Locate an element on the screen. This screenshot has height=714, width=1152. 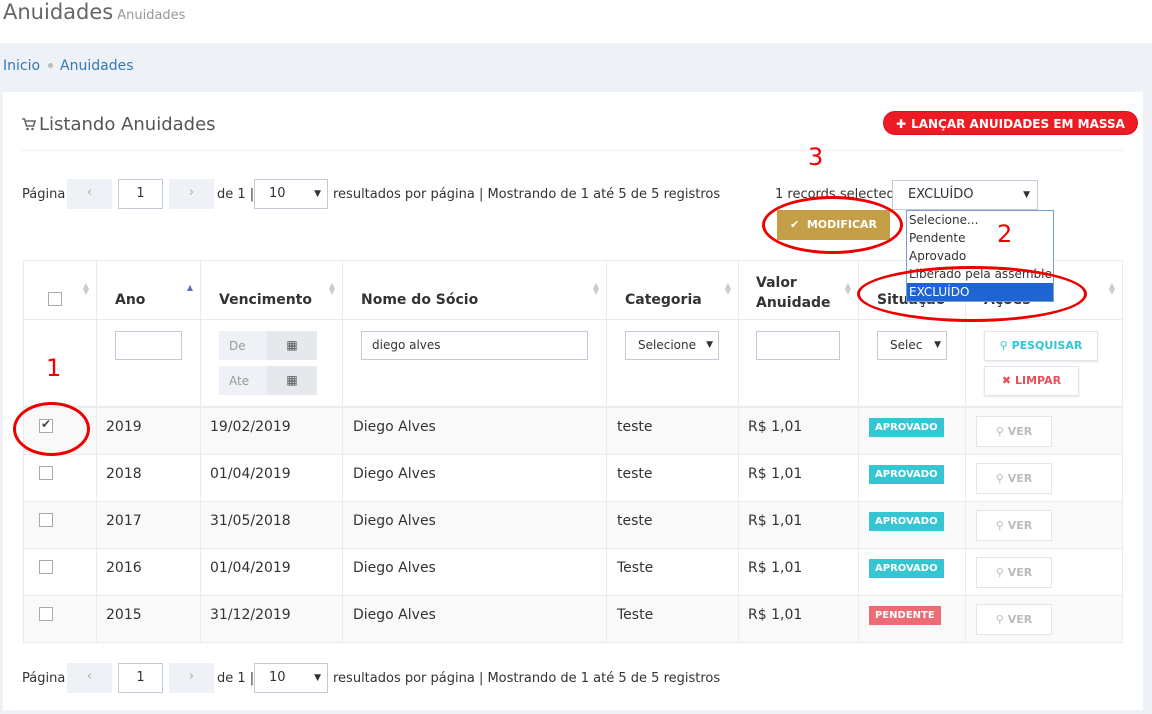
limpar-button: ✖ LIMPAR is located at coordinates (1031, 381).